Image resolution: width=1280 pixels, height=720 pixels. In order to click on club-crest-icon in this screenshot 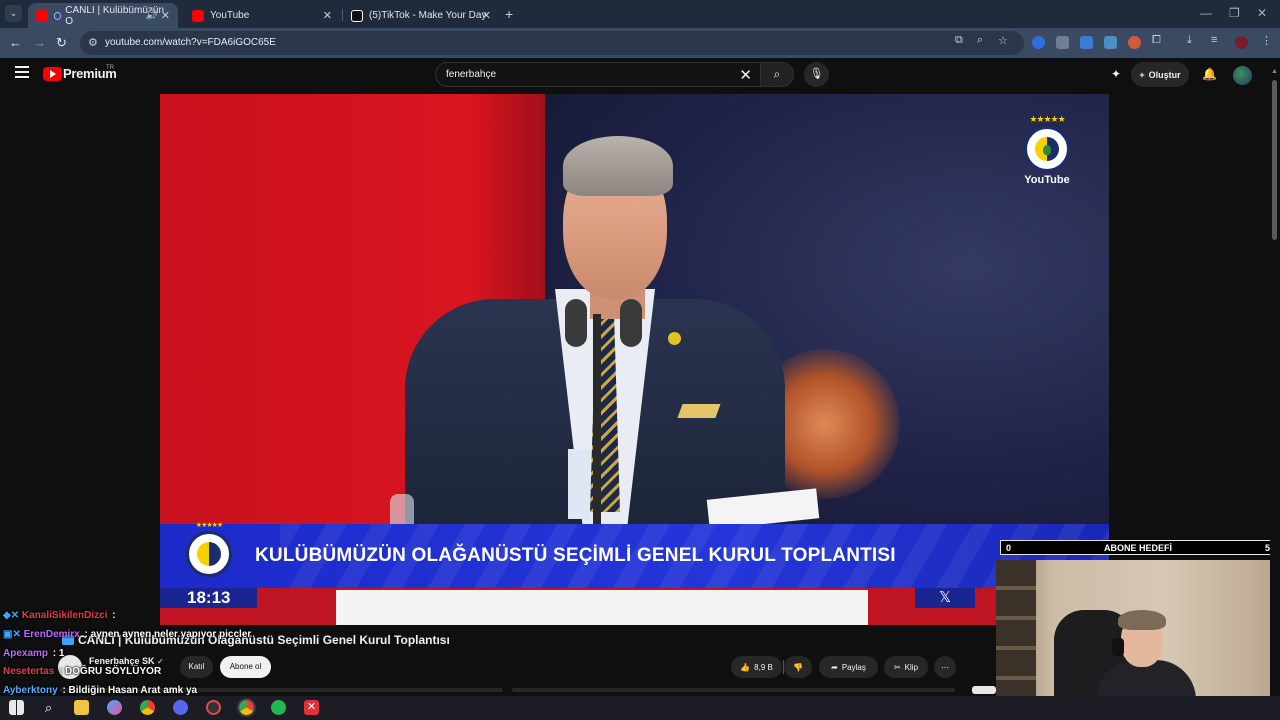, I will do `click(209, 554)`.